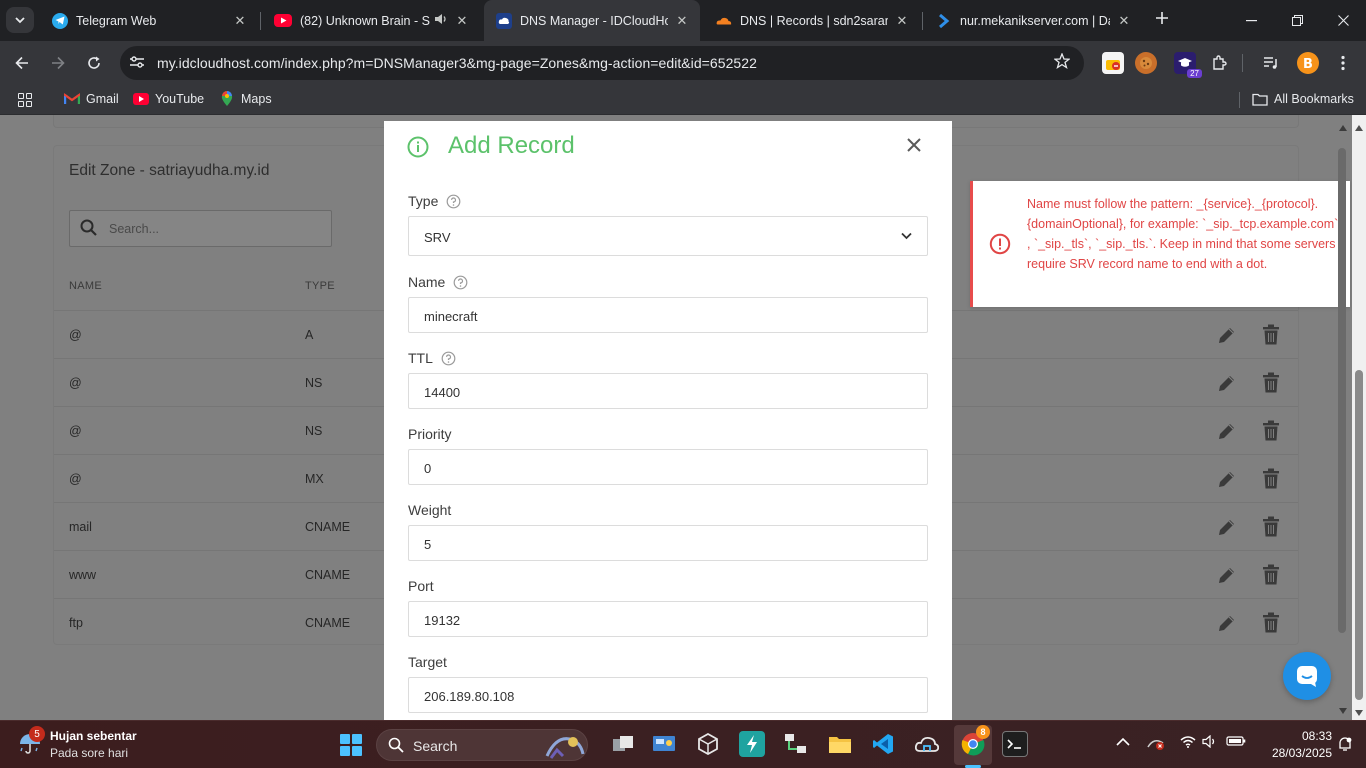 The height and width of the screenshot is (768, 1366). Describe the element at coordinates (85, 286) in the screenshot. I see `column-header-name: NAME` at that location.